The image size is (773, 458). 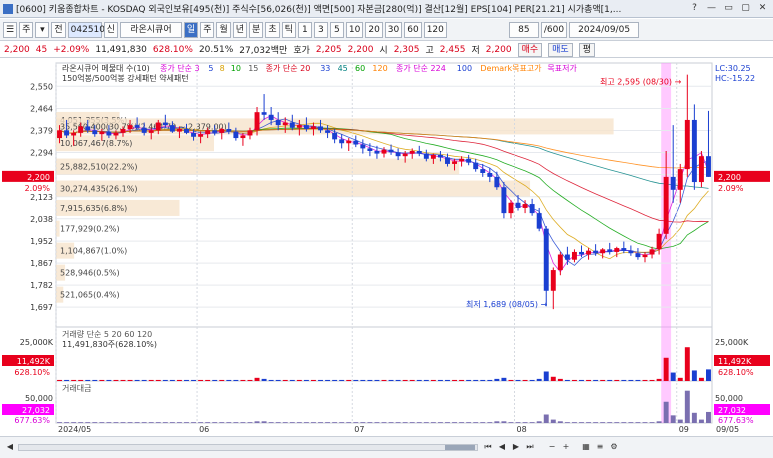 I want to click on tab-monthly: 월, so click(x=223, y=29).